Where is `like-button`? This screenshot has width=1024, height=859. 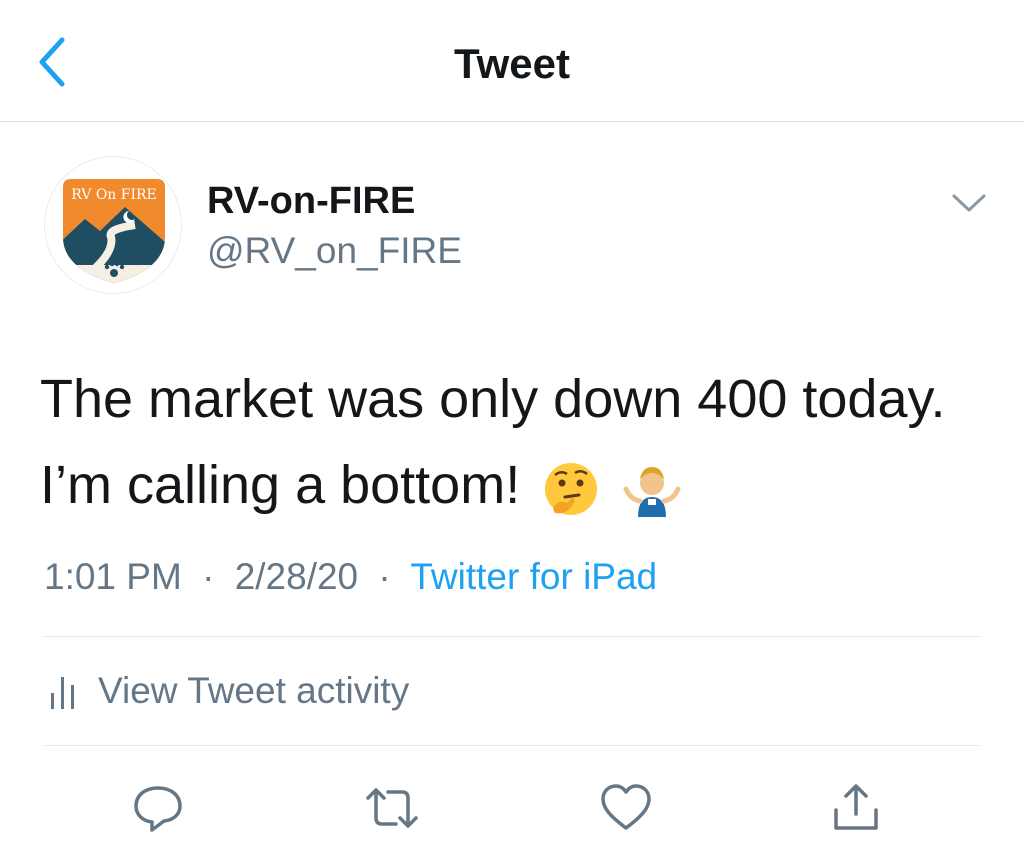 like-button is located at coordinates (626, 808).